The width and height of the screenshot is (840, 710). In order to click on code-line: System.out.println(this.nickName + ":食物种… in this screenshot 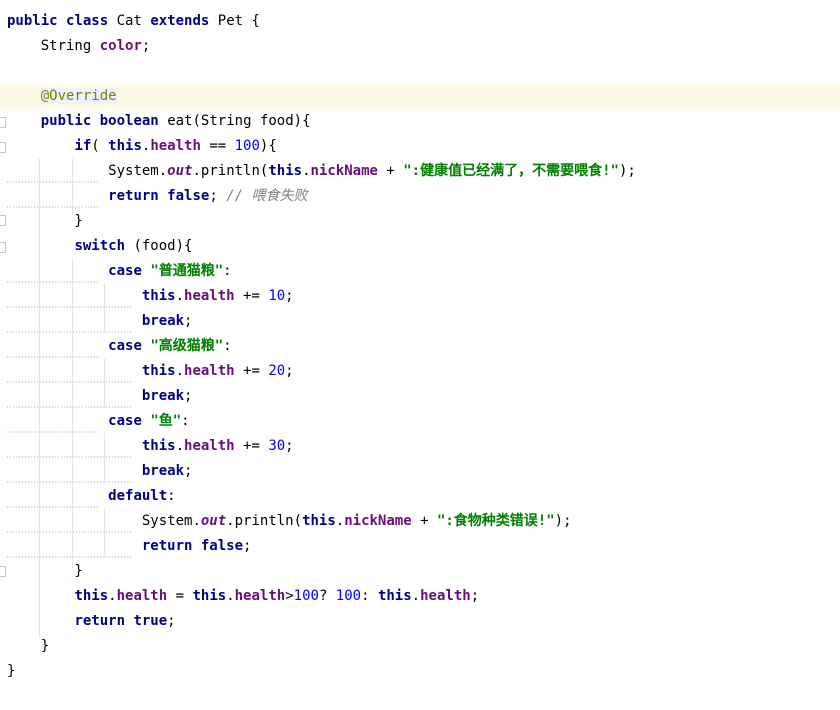, I will do `click(420, 521)`.